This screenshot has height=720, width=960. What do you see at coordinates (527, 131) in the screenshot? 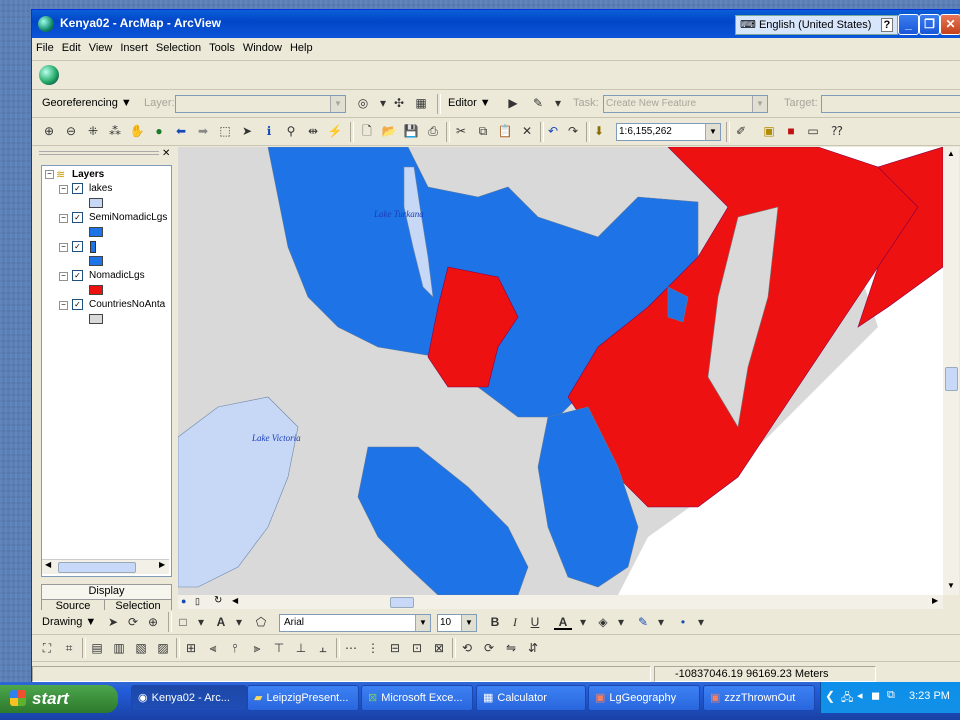
I see `delete-icon: ✕` at bounding box center [527, 131].